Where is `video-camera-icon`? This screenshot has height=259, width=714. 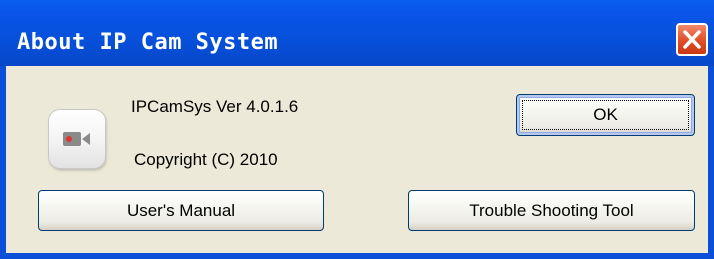 video-camera-icon is located at coordinates (76, 139).